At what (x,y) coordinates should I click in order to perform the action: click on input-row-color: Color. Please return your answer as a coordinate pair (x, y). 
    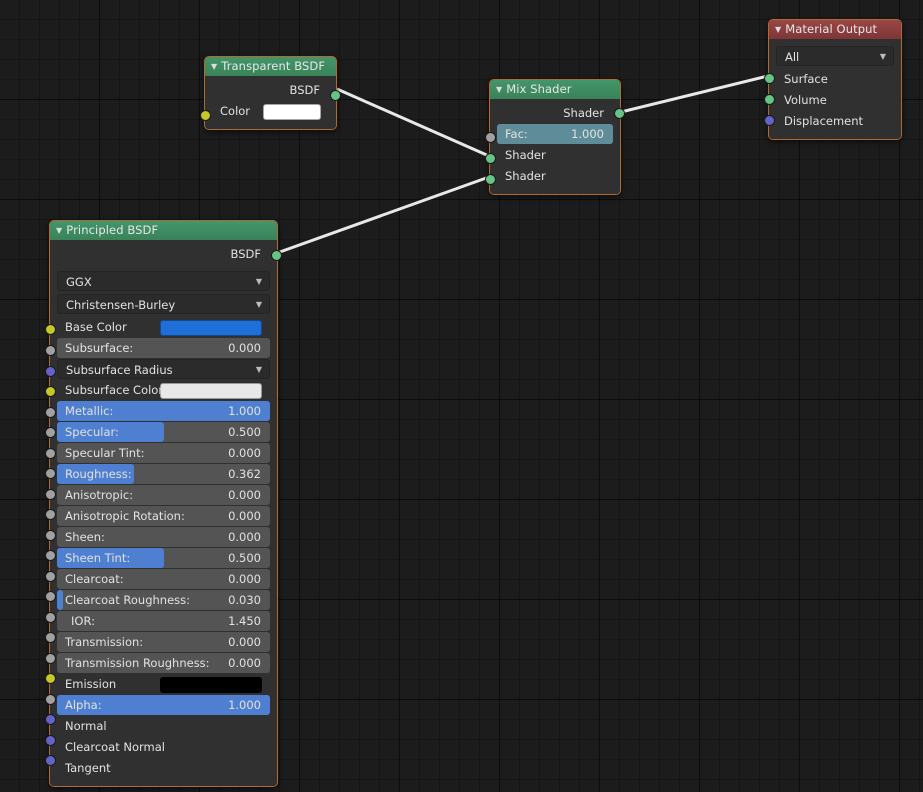
    Looking at the image, I should click on (270, 111).